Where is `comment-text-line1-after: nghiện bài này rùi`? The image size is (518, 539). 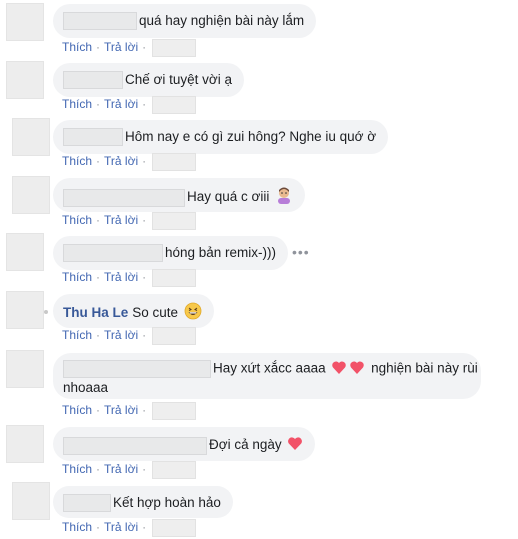 comment-text-line1-after: nghiện bài này rùi is located at coordinates (424, 368).